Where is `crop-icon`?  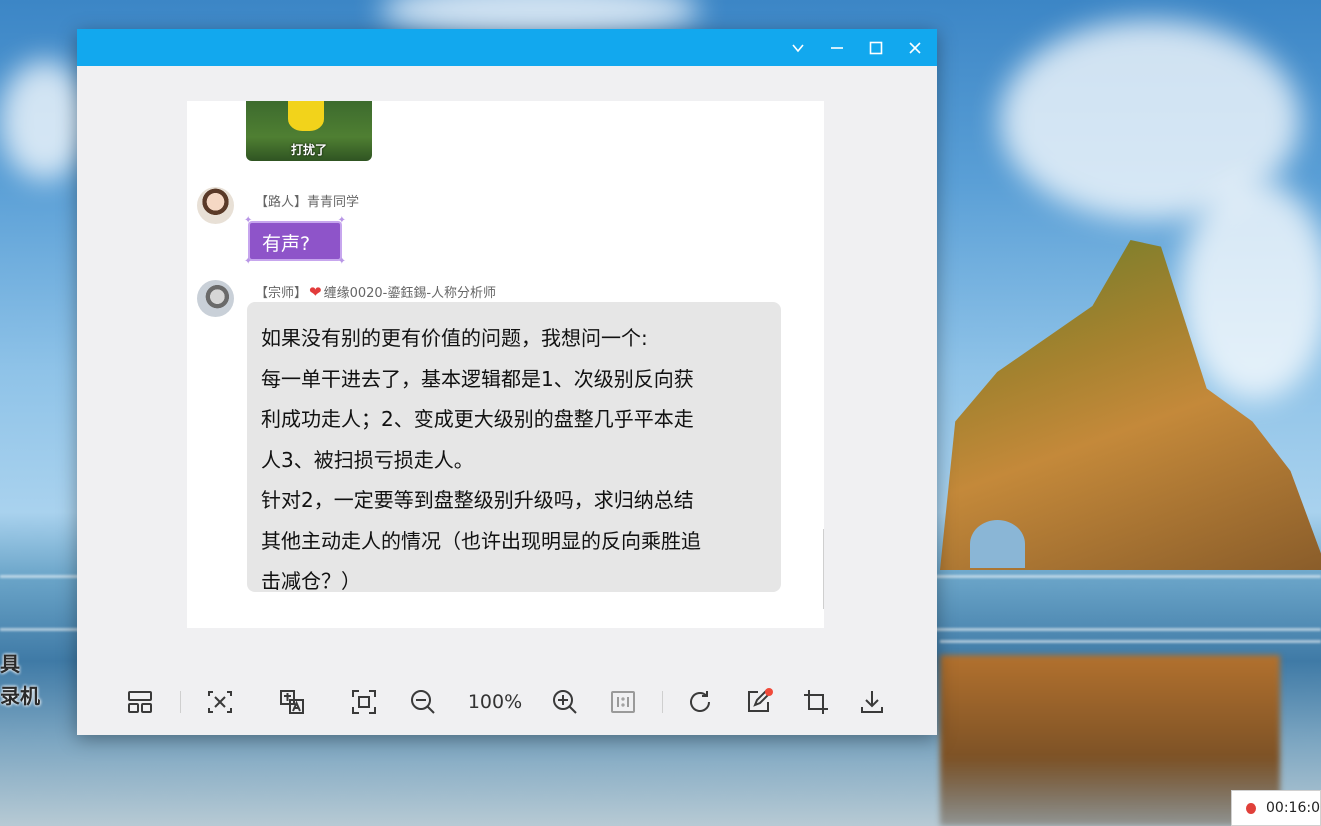 crop-icon is located at coordinates (816, 702).